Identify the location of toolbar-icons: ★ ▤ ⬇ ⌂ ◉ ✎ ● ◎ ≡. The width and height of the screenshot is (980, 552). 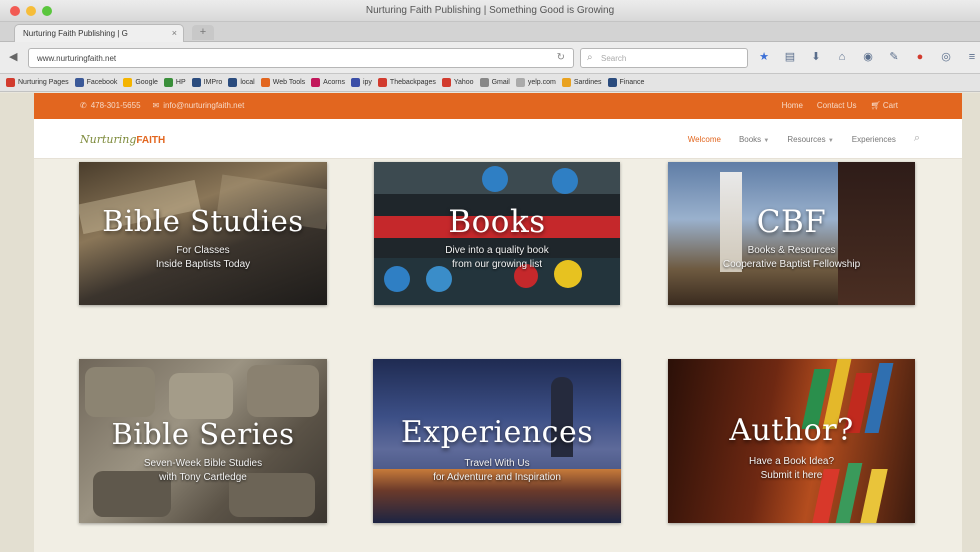
(868, 57).